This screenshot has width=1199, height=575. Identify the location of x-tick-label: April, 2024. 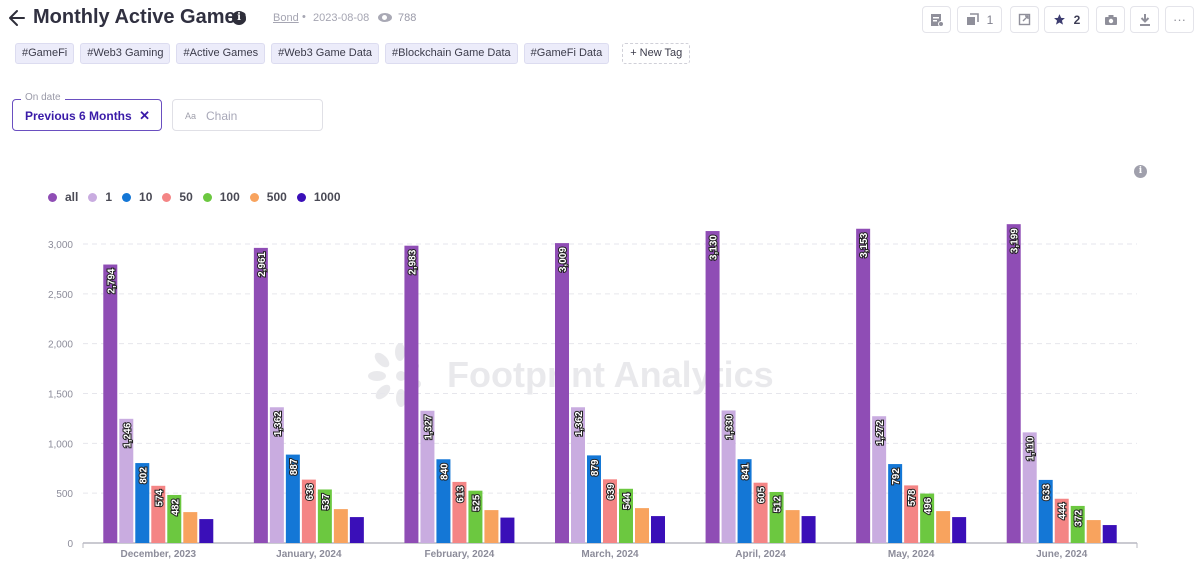
(760, 554).